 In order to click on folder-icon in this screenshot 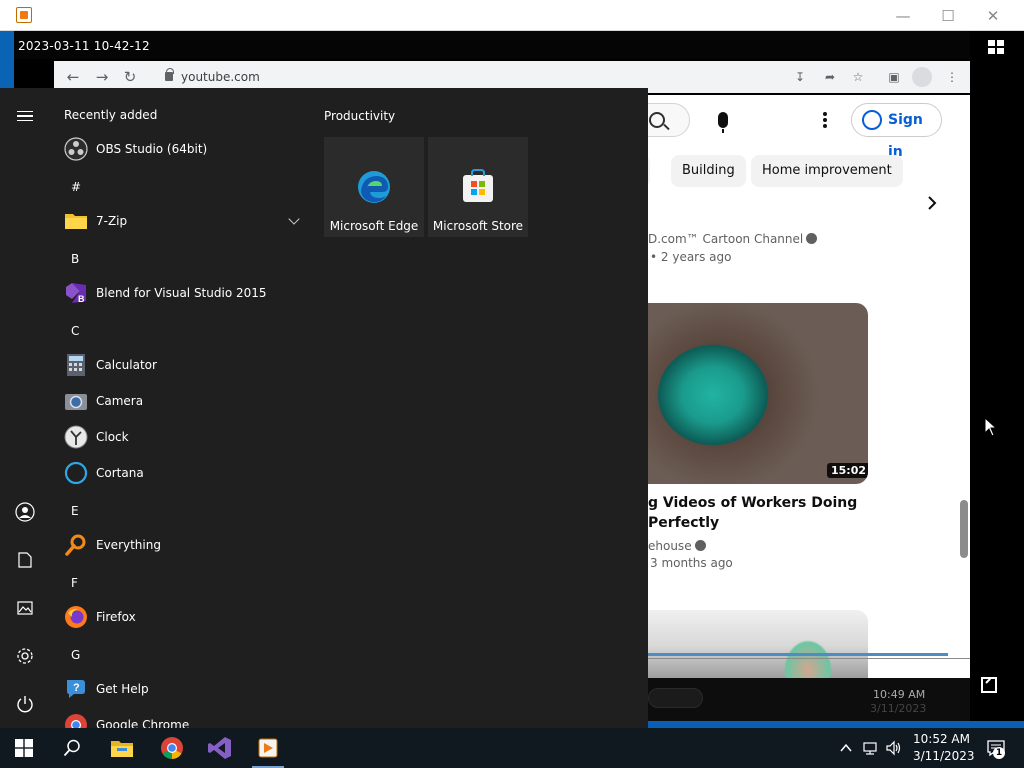, I will do `click(76, 221)`.